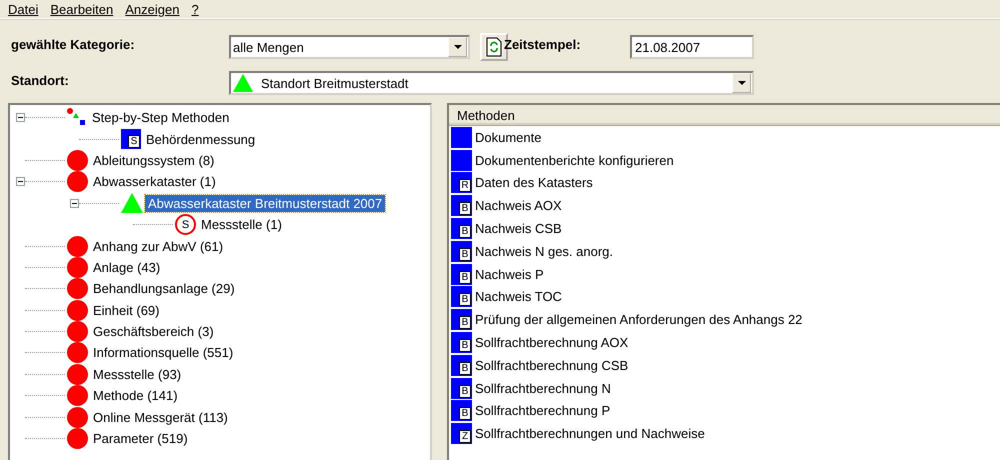  Describe the element at coordinates (127, 267) in the screenshot. I see `tree-item: Anlage (43)` at that location.